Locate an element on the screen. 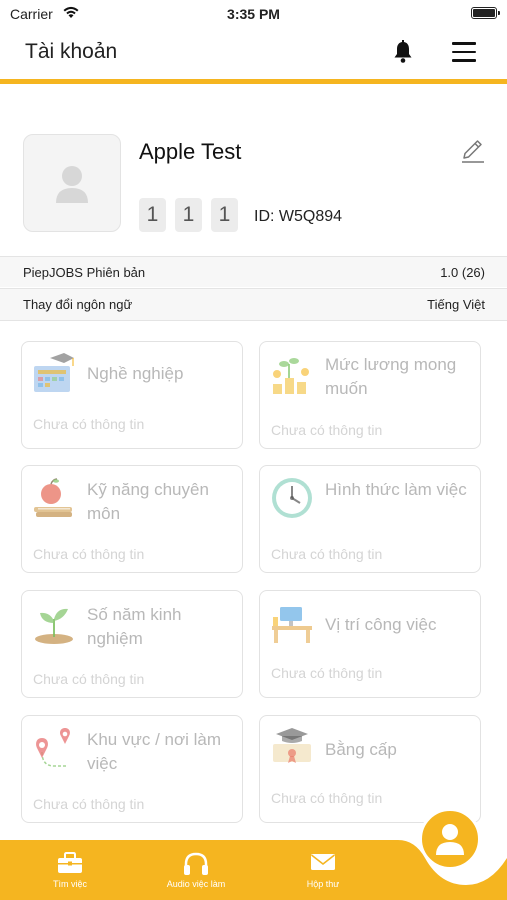 This screenshot has height=900, width=507. profile-tab-button is located at coordinates (450, 839).